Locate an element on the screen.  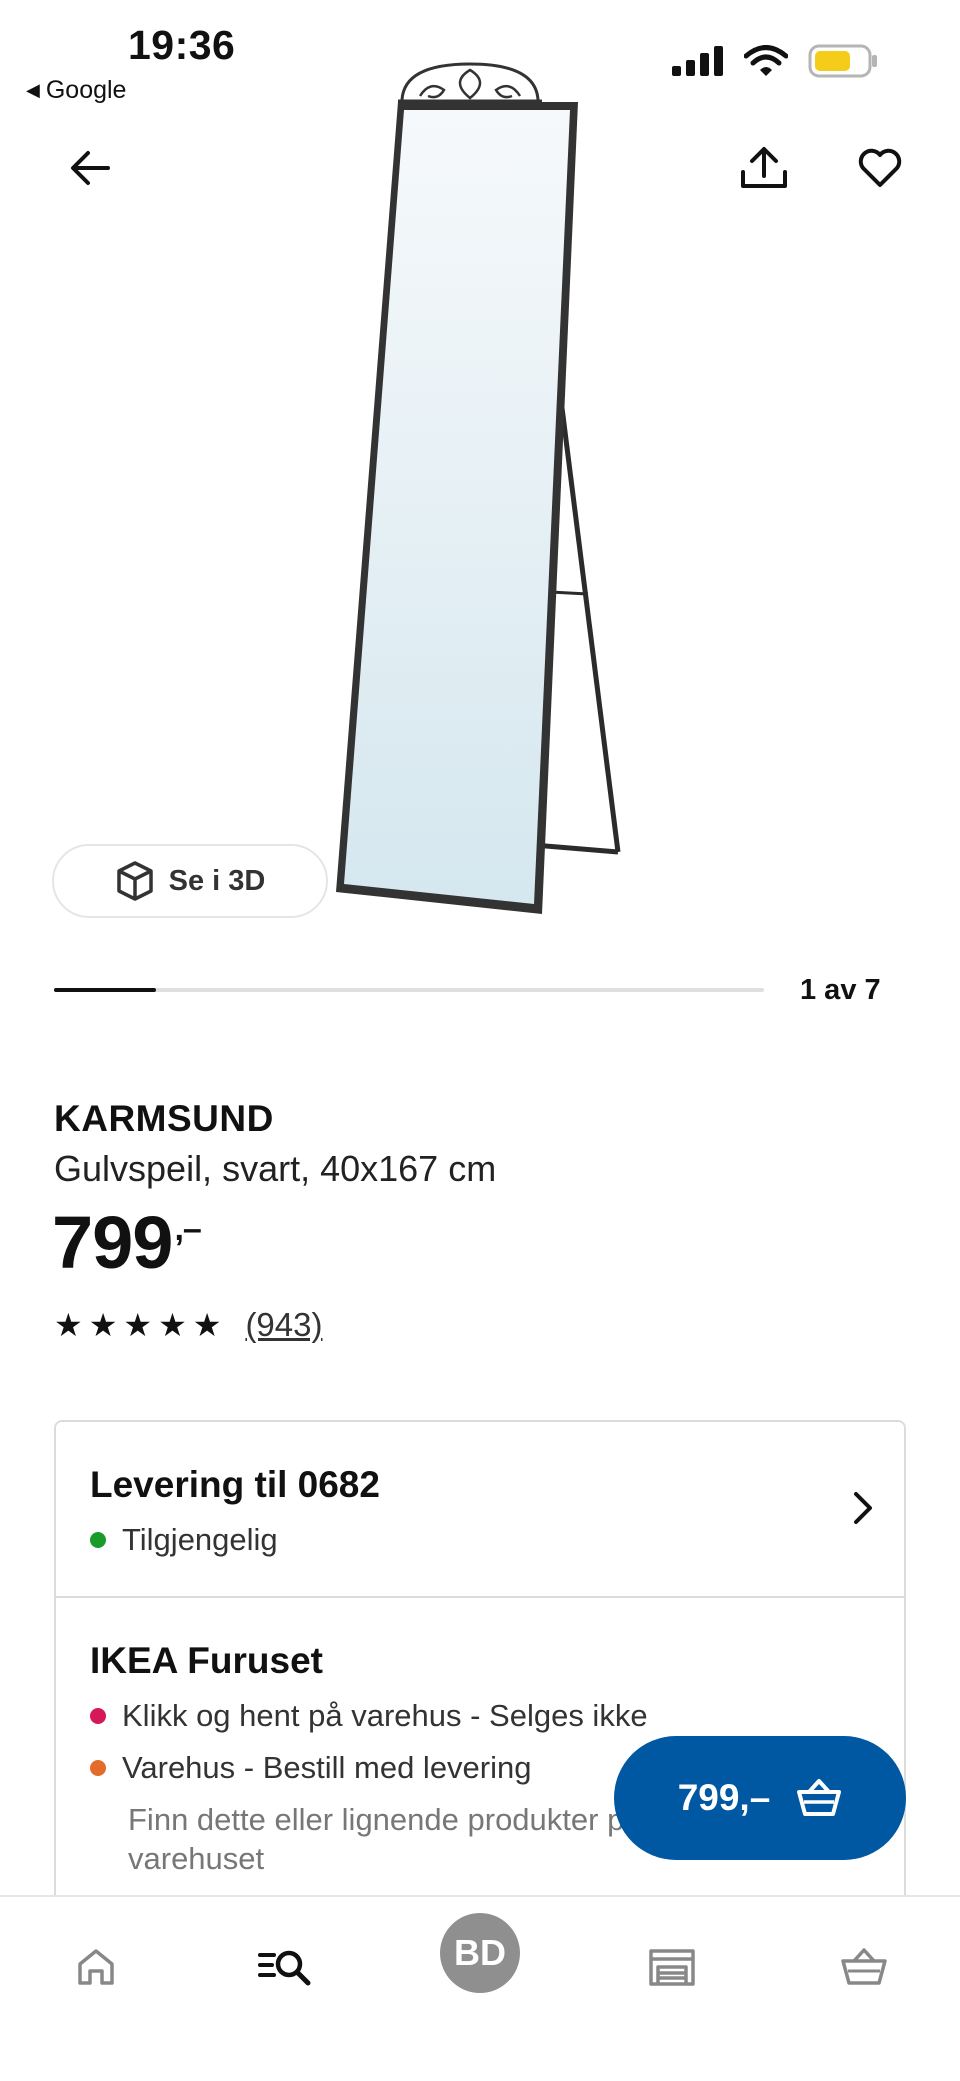
home-icon is located at coordinates (96, 1967).